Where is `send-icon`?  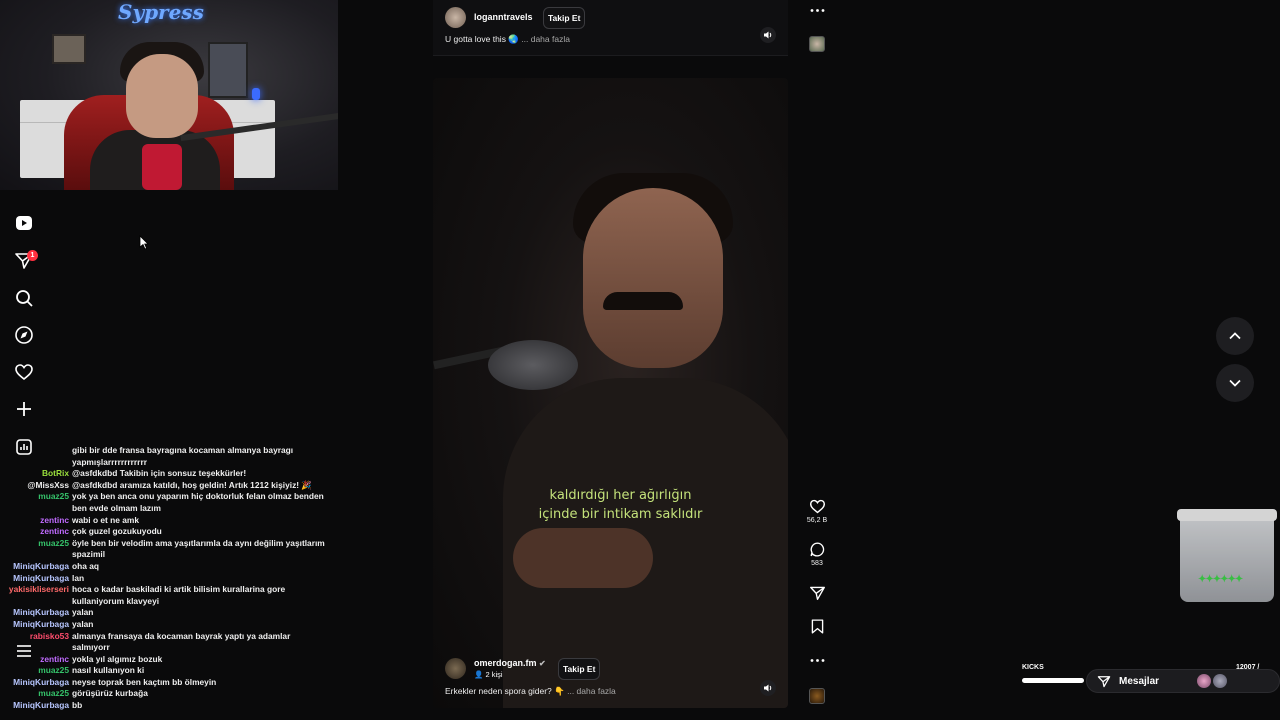
send-icon is located at coordinates (1104, 682).